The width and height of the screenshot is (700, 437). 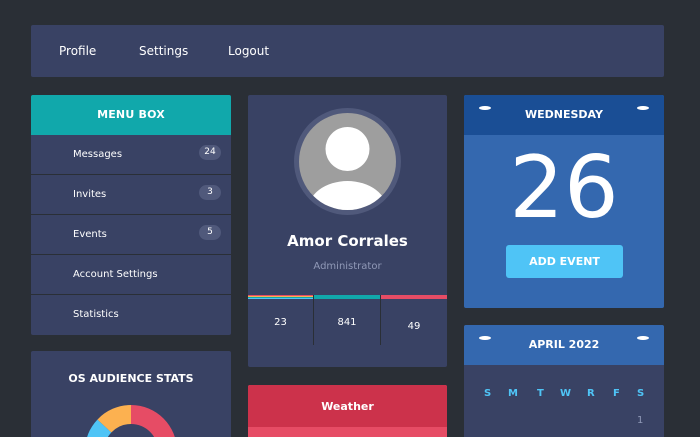 I want to click on menu-item-statistics: Statistics, so click(x=131, y=315).